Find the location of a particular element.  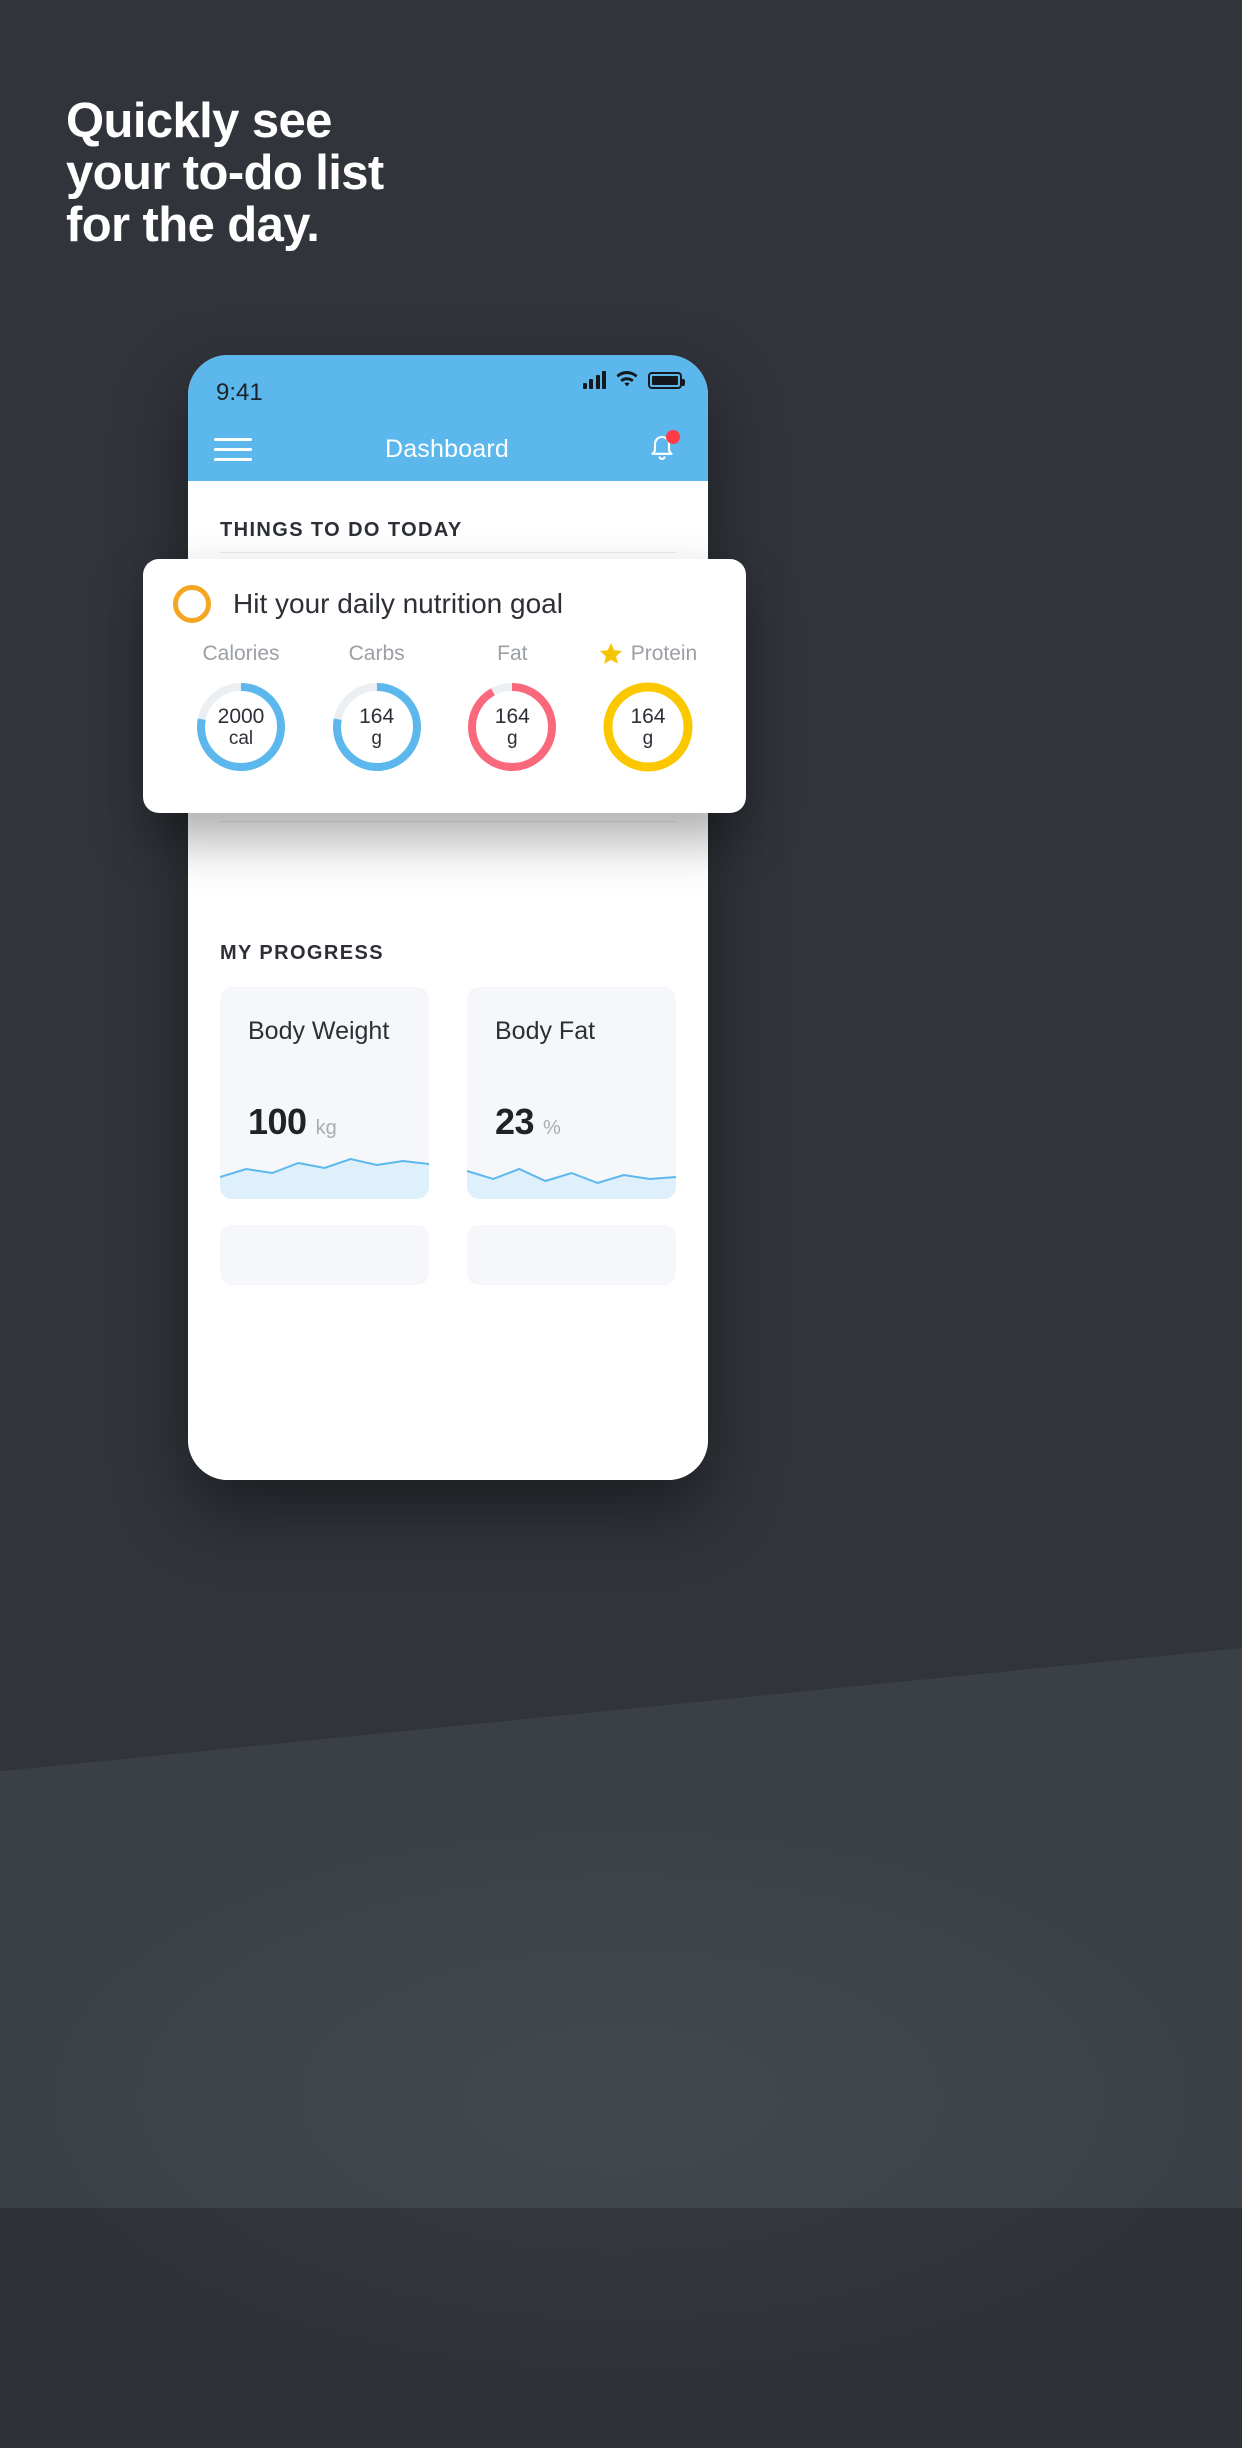

nutrition-metric-label-row: Protein is located at coordinates (648, 654).